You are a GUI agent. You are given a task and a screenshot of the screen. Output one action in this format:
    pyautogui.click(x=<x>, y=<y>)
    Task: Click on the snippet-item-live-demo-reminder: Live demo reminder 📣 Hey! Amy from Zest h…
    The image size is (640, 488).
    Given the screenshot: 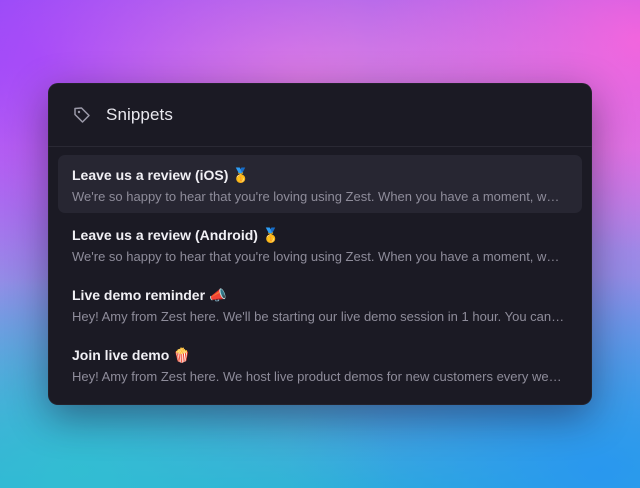 What is the action you would take?
    pyautogui.click(x=320, y=304)
    